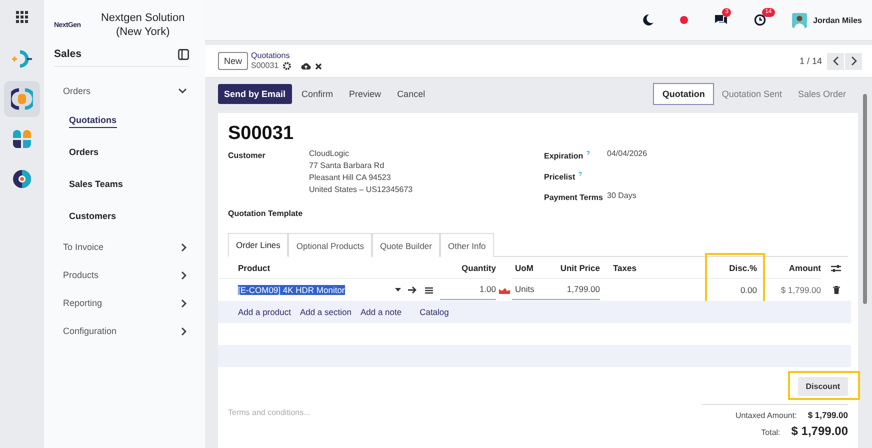  I want to click on plus-minus-icon, so click(22, 59).